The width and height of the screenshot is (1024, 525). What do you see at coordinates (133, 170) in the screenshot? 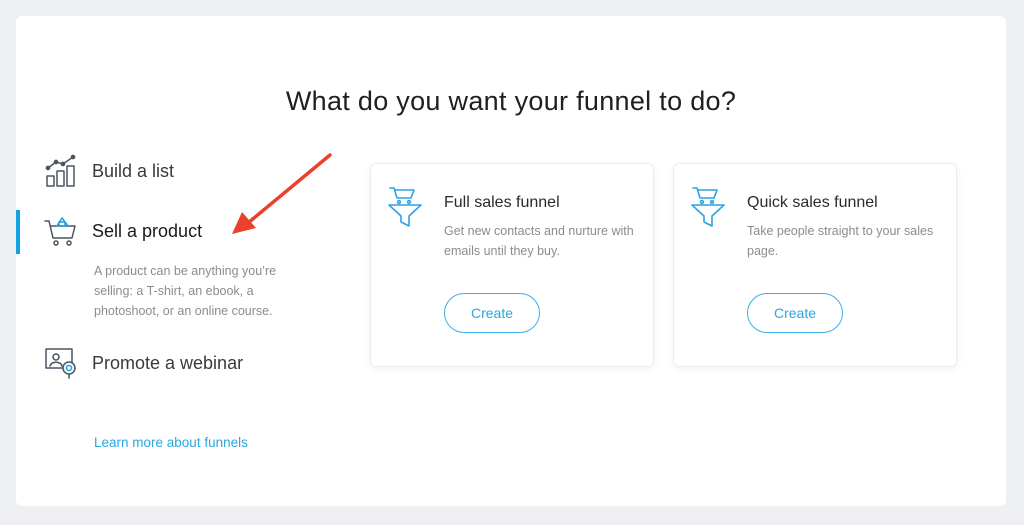
I see `goal-label: Build a list` at bounding box center [133, 170].